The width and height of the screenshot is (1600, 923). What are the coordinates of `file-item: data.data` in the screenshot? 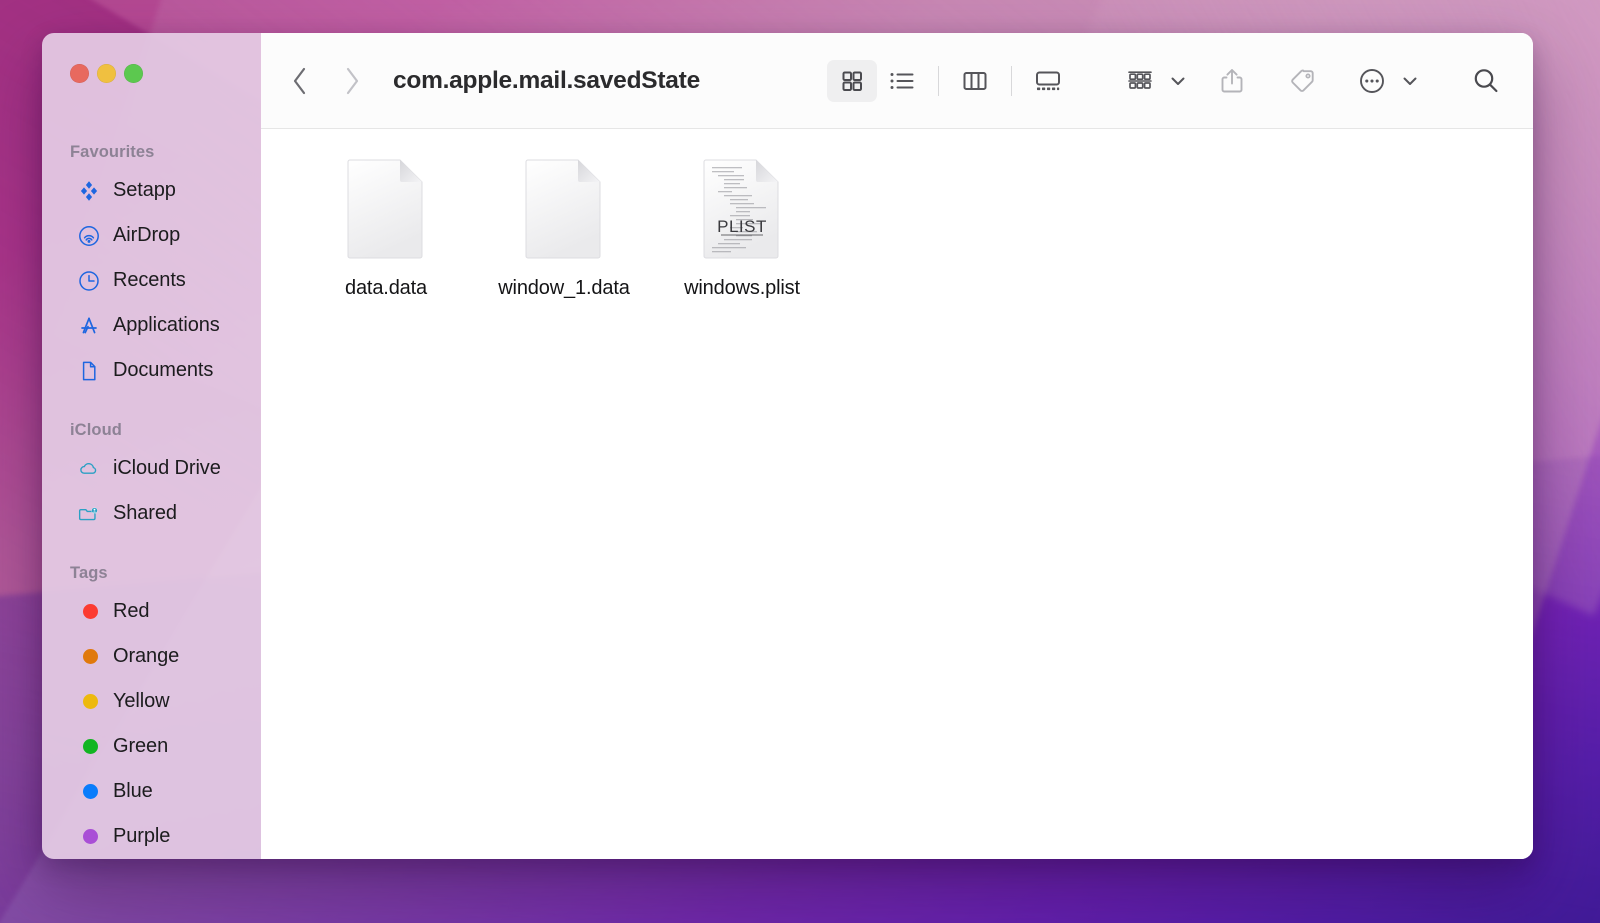 It's located at (386, 223).